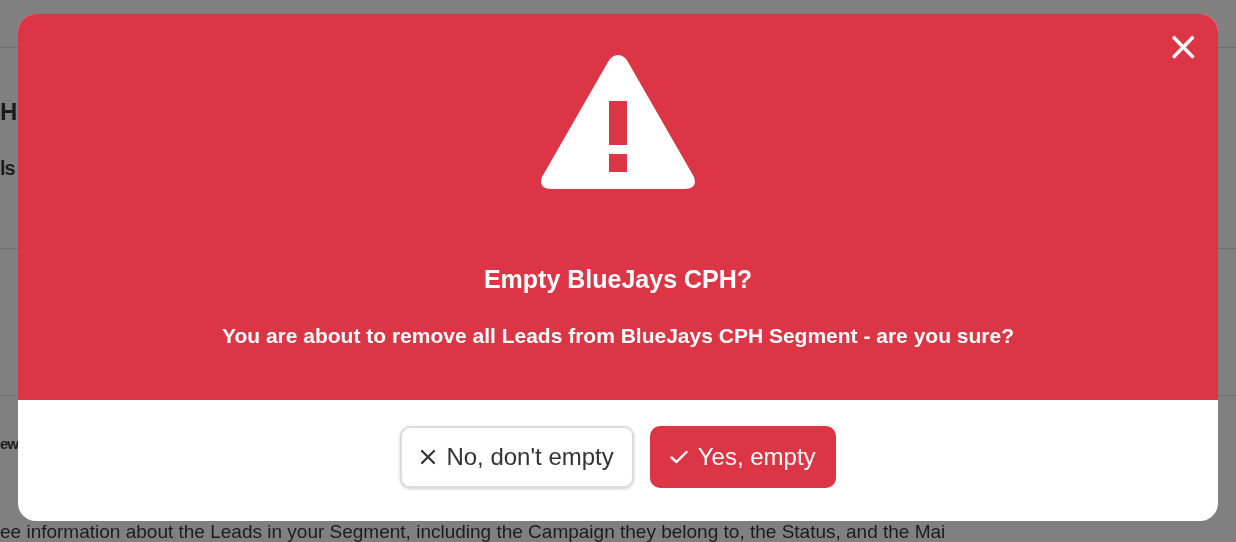 The image size is (1236, 542). What do you see at coordinates (9, 443) in the screenshot?
I see `page-text: ew` at bounding box center [9, 443].